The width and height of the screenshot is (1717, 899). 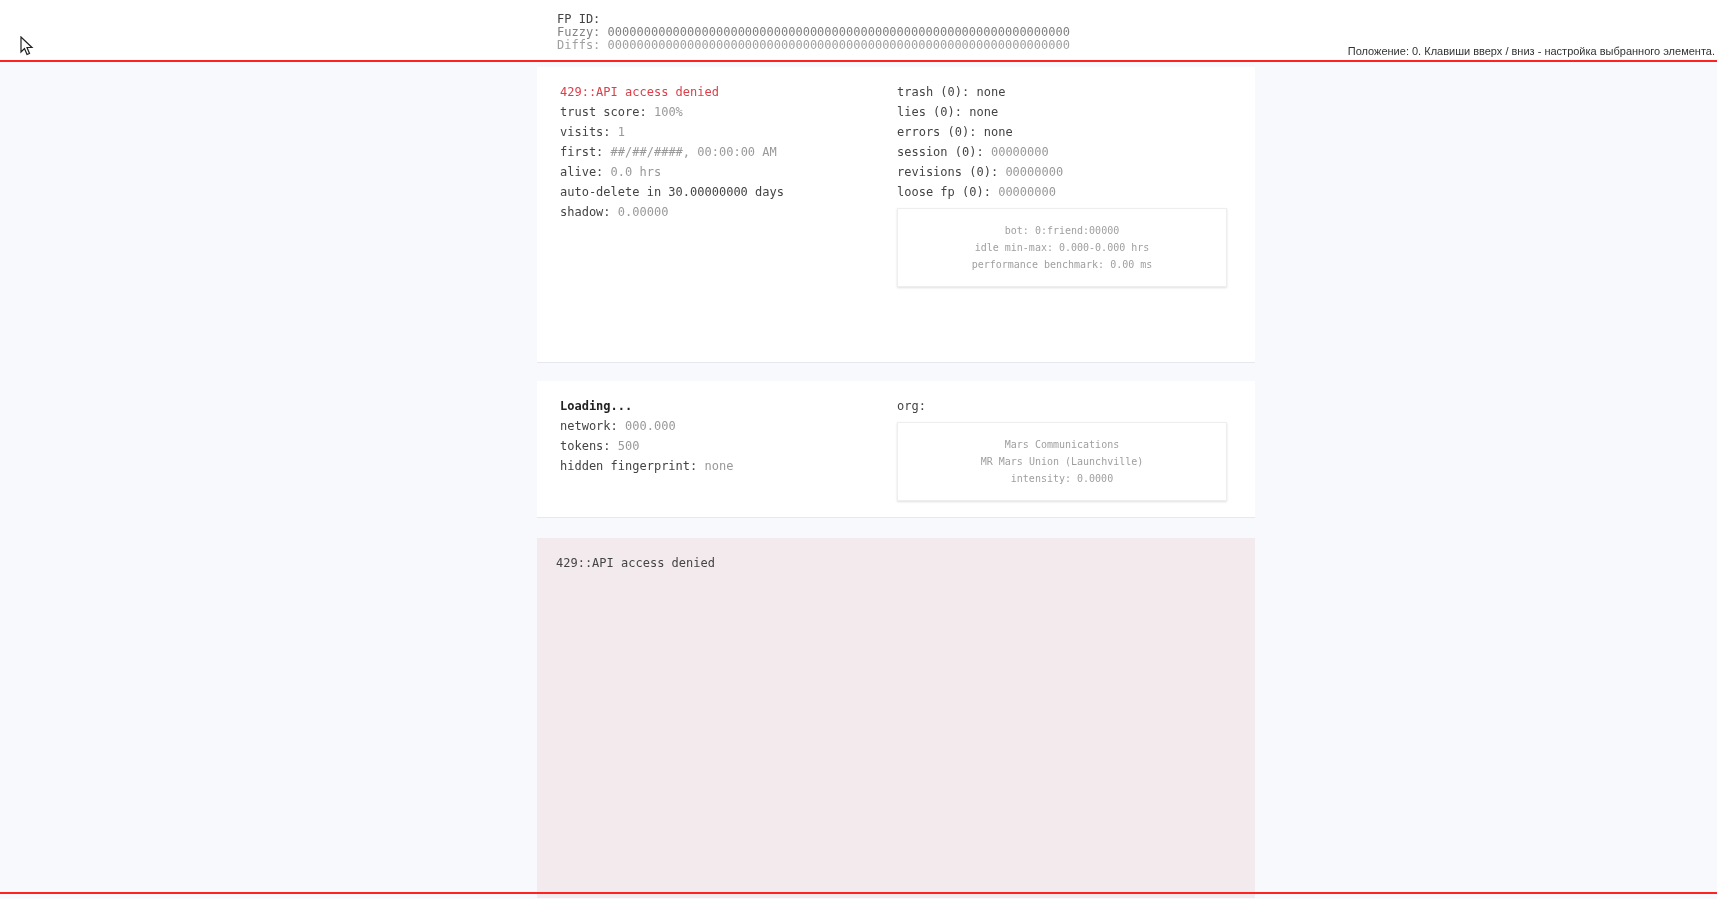 What do you see at coordinates (579, 19) in the screenshot?
I see `fp-id-label: FP ID:` at bounding box center [579, 19].